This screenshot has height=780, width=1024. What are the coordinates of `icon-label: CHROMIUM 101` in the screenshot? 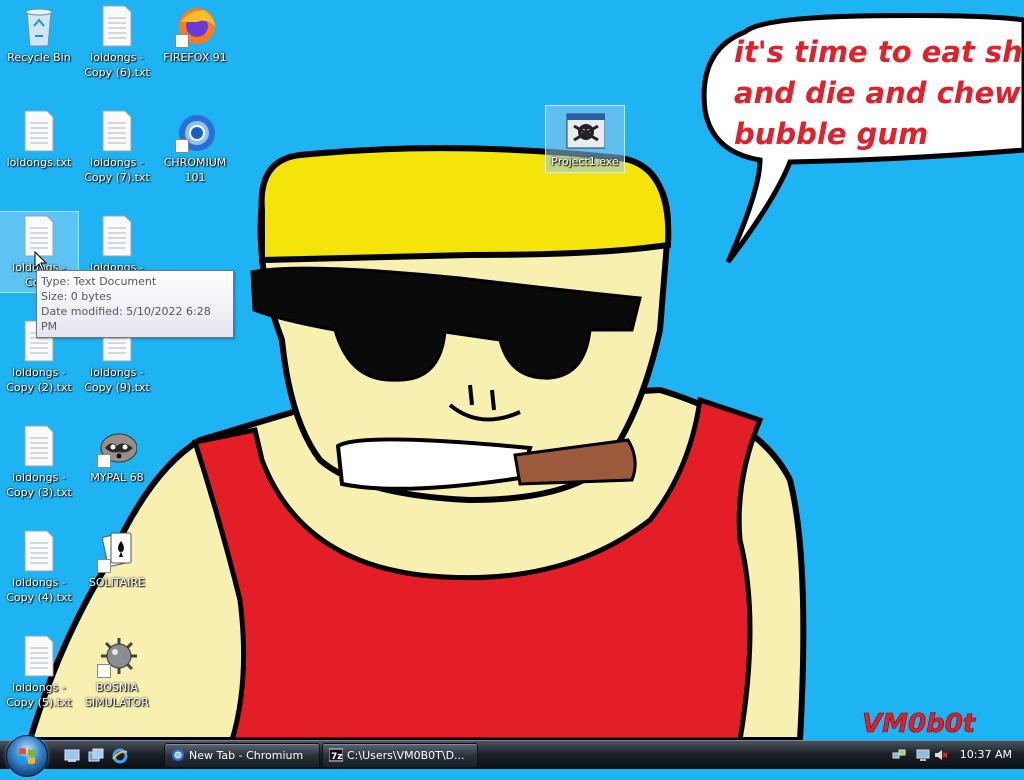 It's located at (195, 170).